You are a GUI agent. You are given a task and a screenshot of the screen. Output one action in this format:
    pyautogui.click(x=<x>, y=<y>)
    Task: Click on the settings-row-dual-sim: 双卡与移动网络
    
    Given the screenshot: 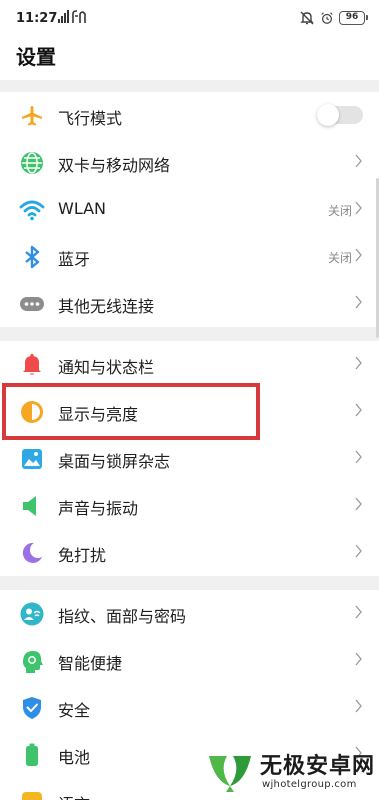 What is the action you would take?
    pyautogui.click(x=189, y=162)
    